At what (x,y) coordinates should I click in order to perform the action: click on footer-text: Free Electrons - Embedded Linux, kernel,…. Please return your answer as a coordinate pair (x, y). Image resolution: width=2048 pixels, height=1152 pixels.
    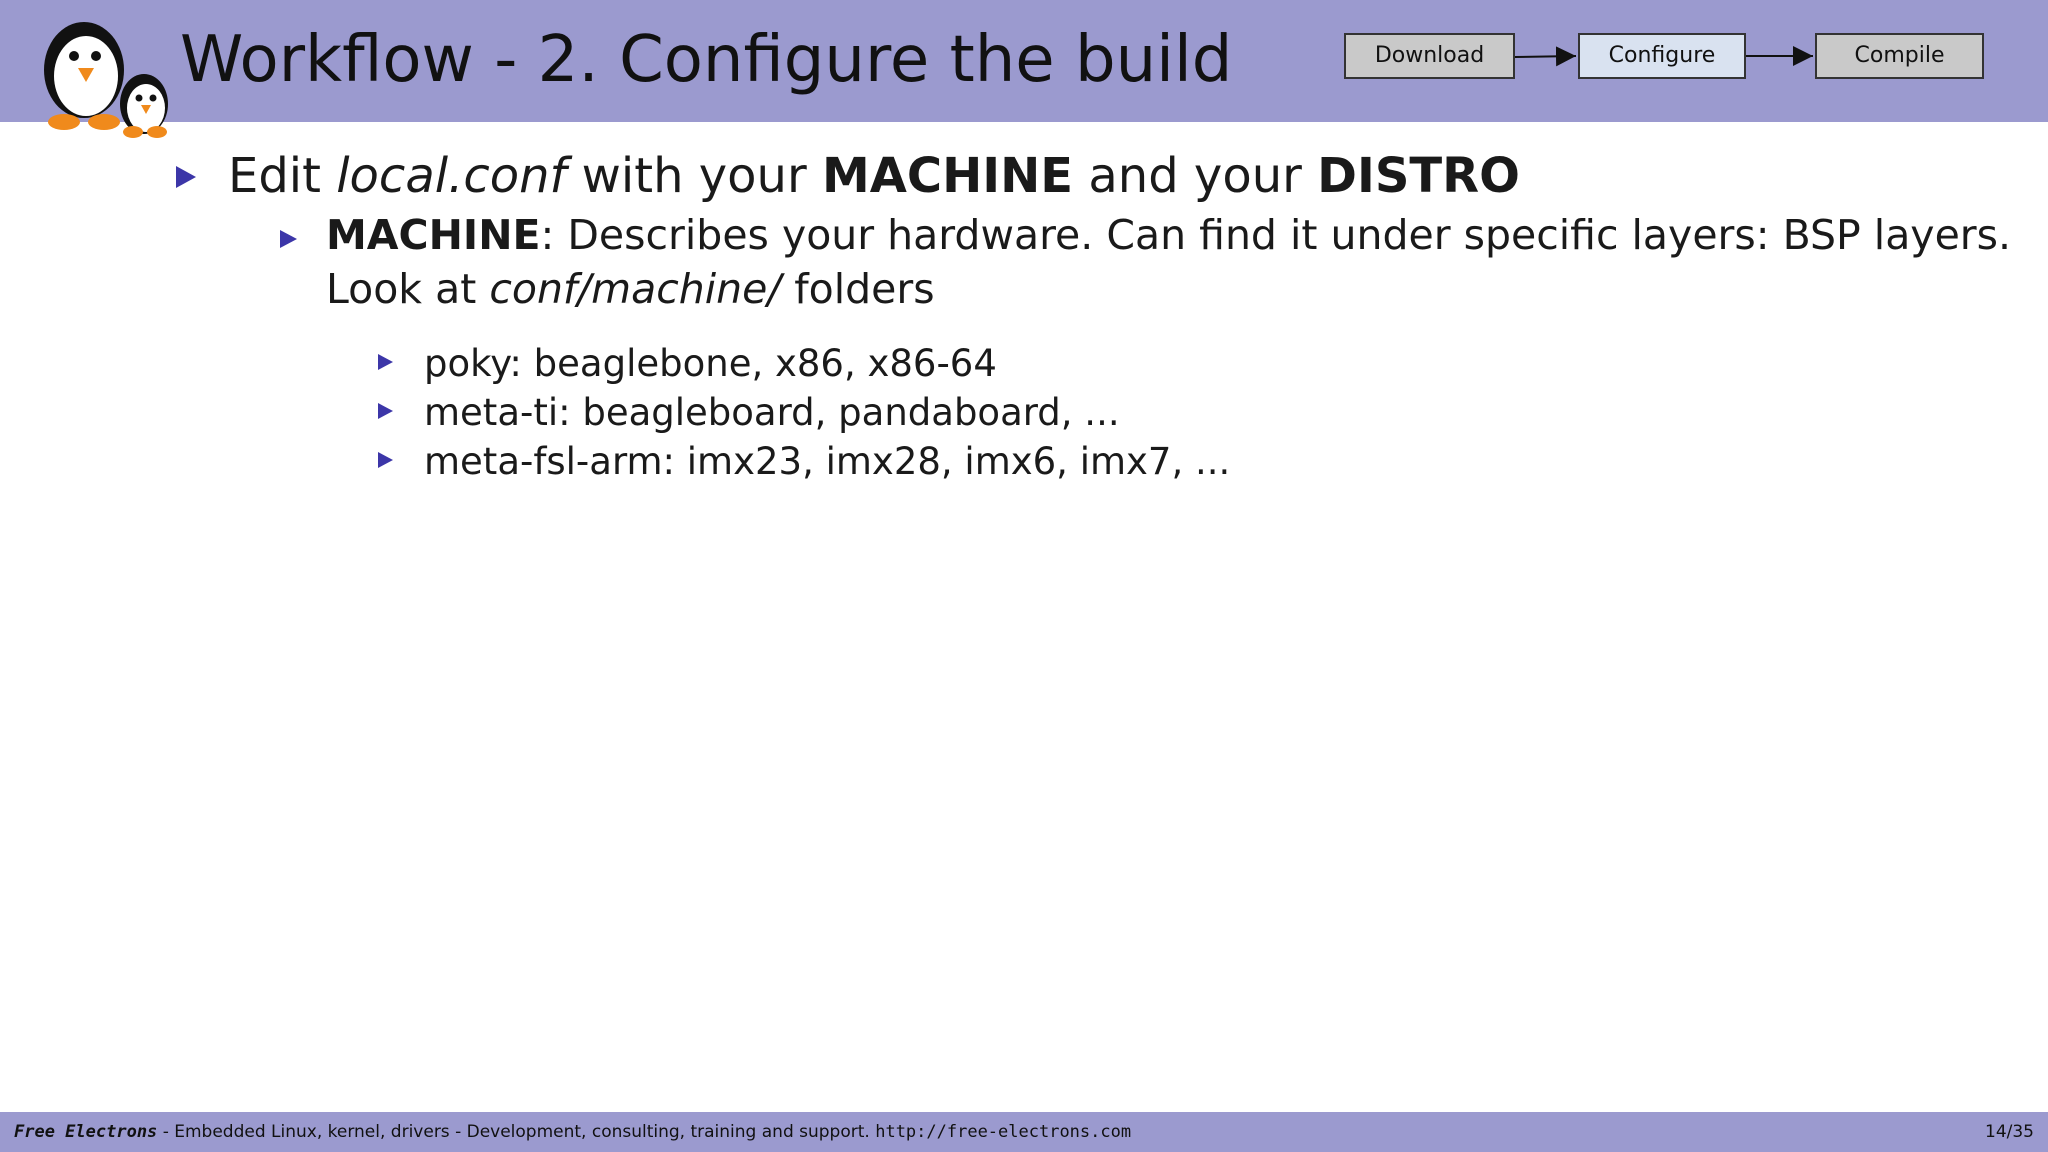
    Looking at the image, I should click on (572, 1132).